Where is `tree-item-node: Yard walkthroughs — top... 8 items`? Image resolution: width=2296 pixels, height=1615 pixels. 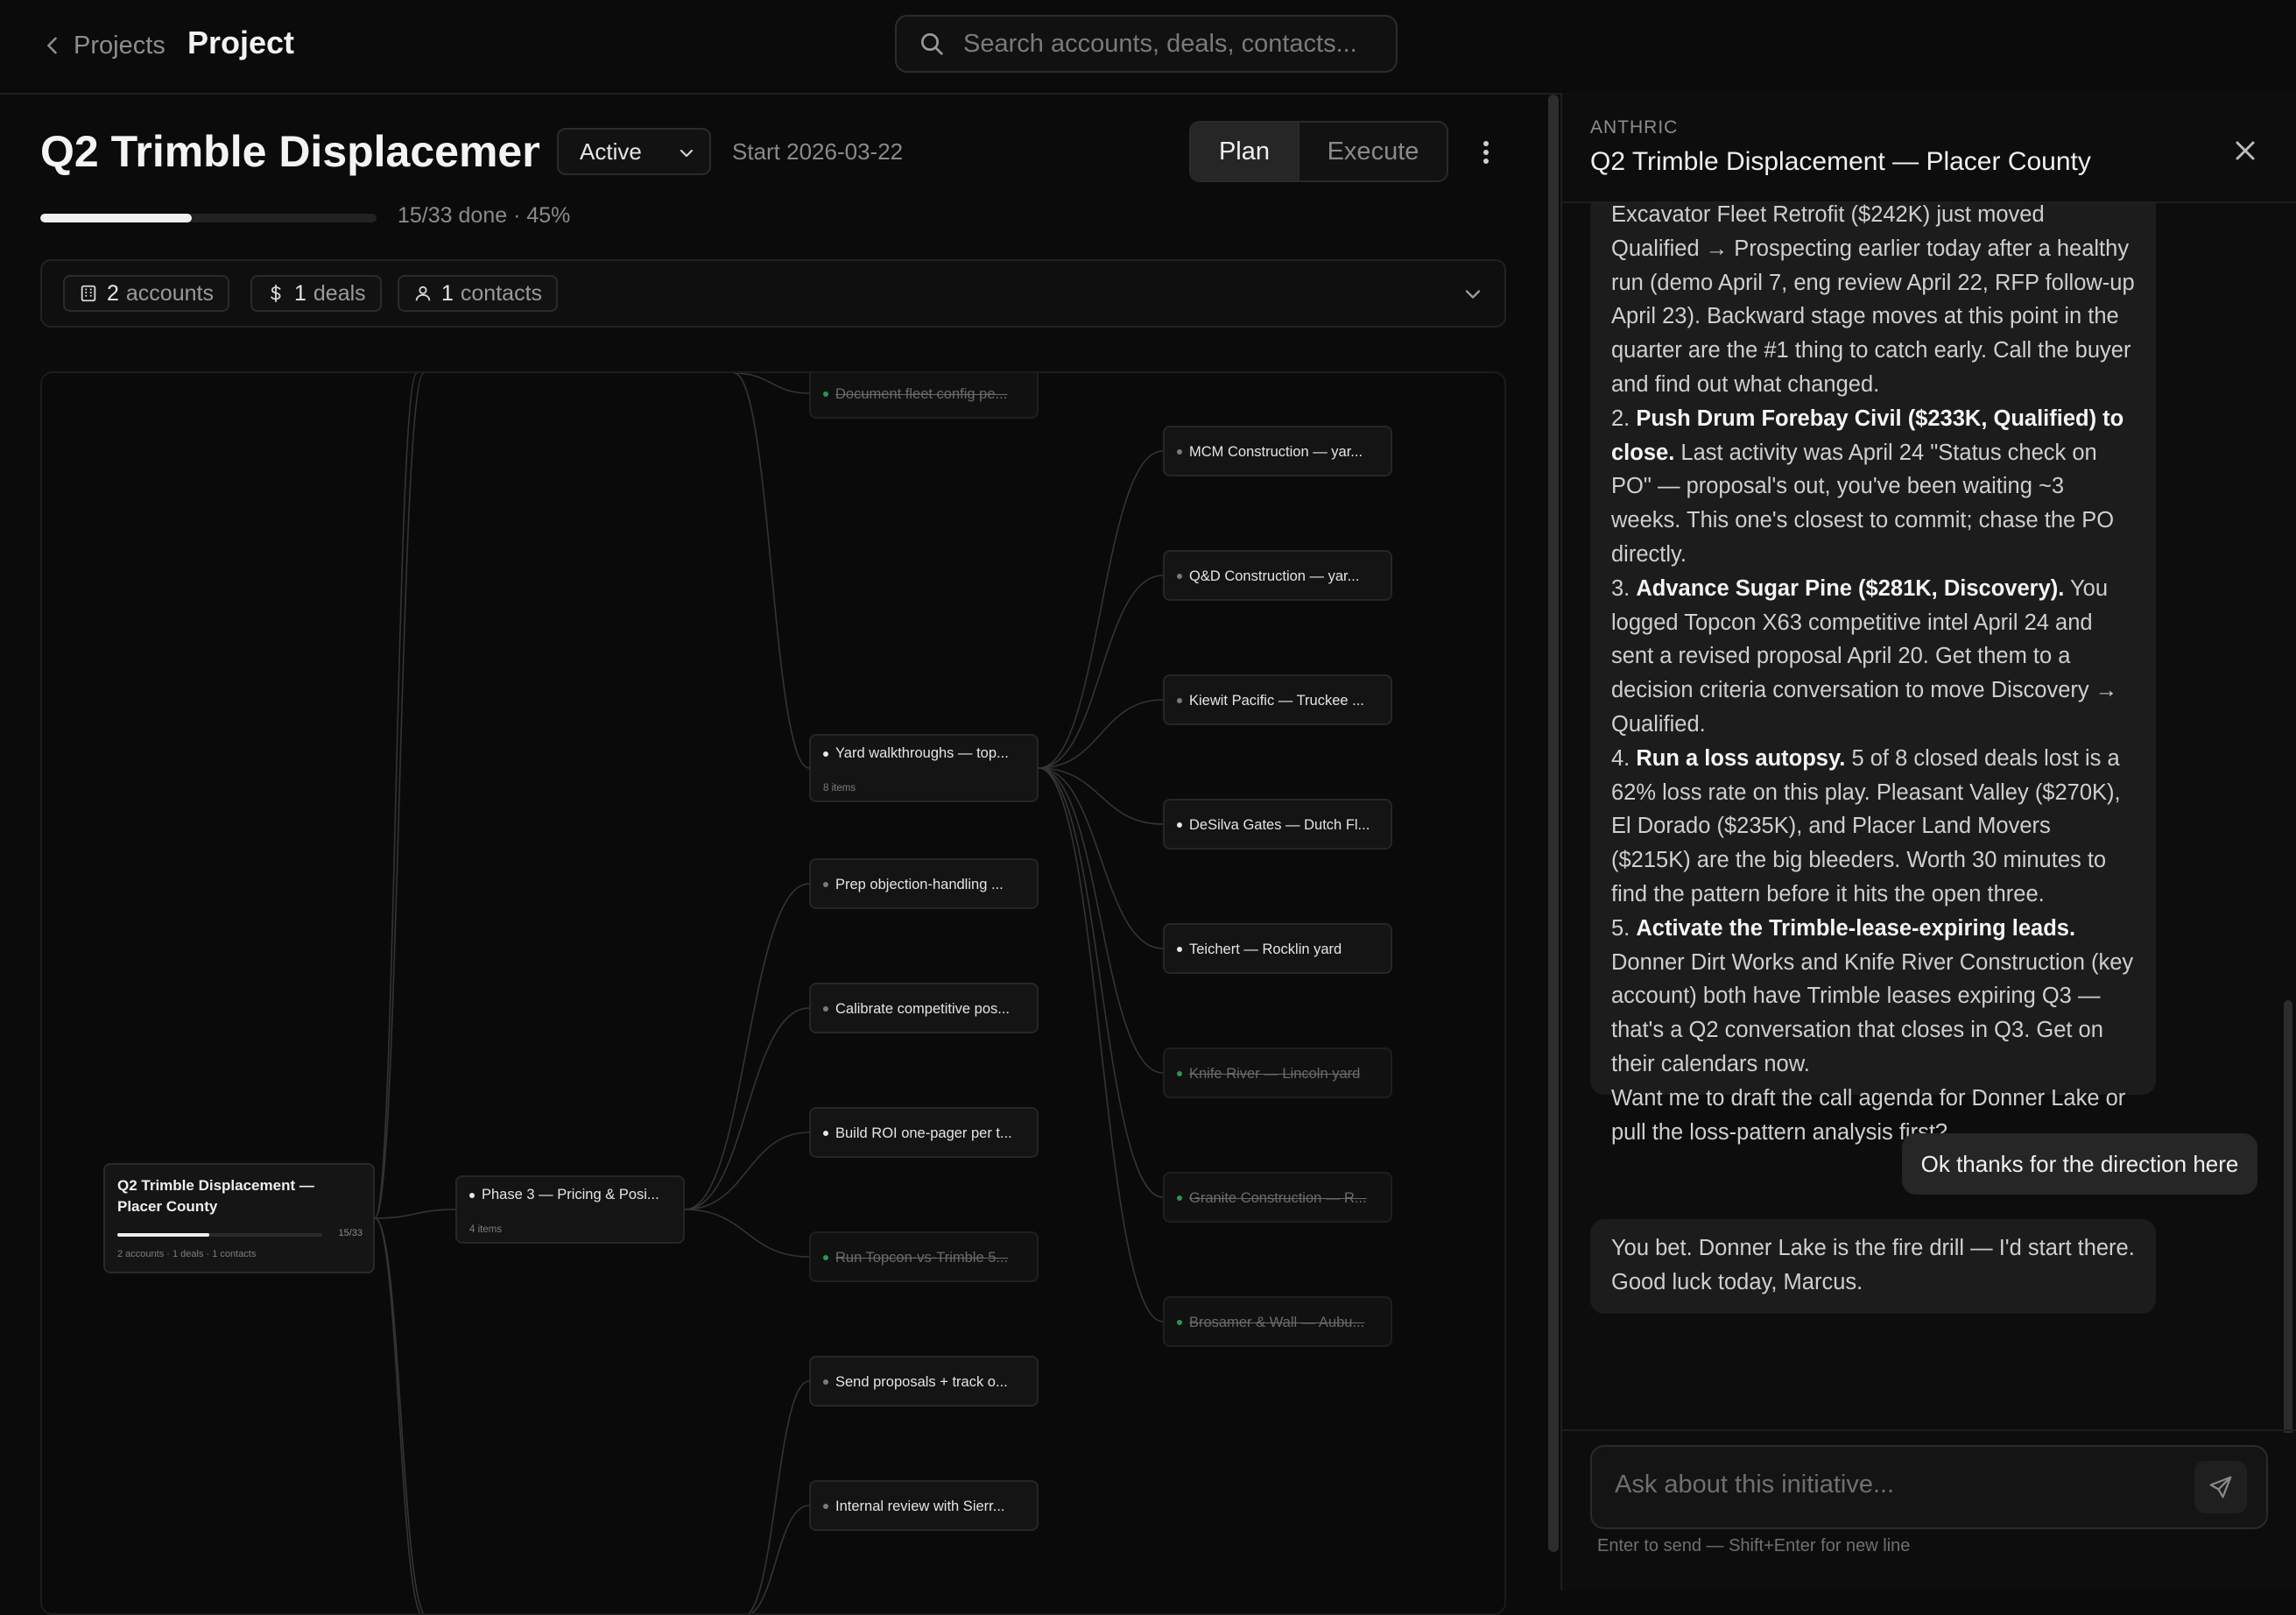 tree-item-node: Yard walkthroughs — top... 8 items is located at coordinates (924, 768).